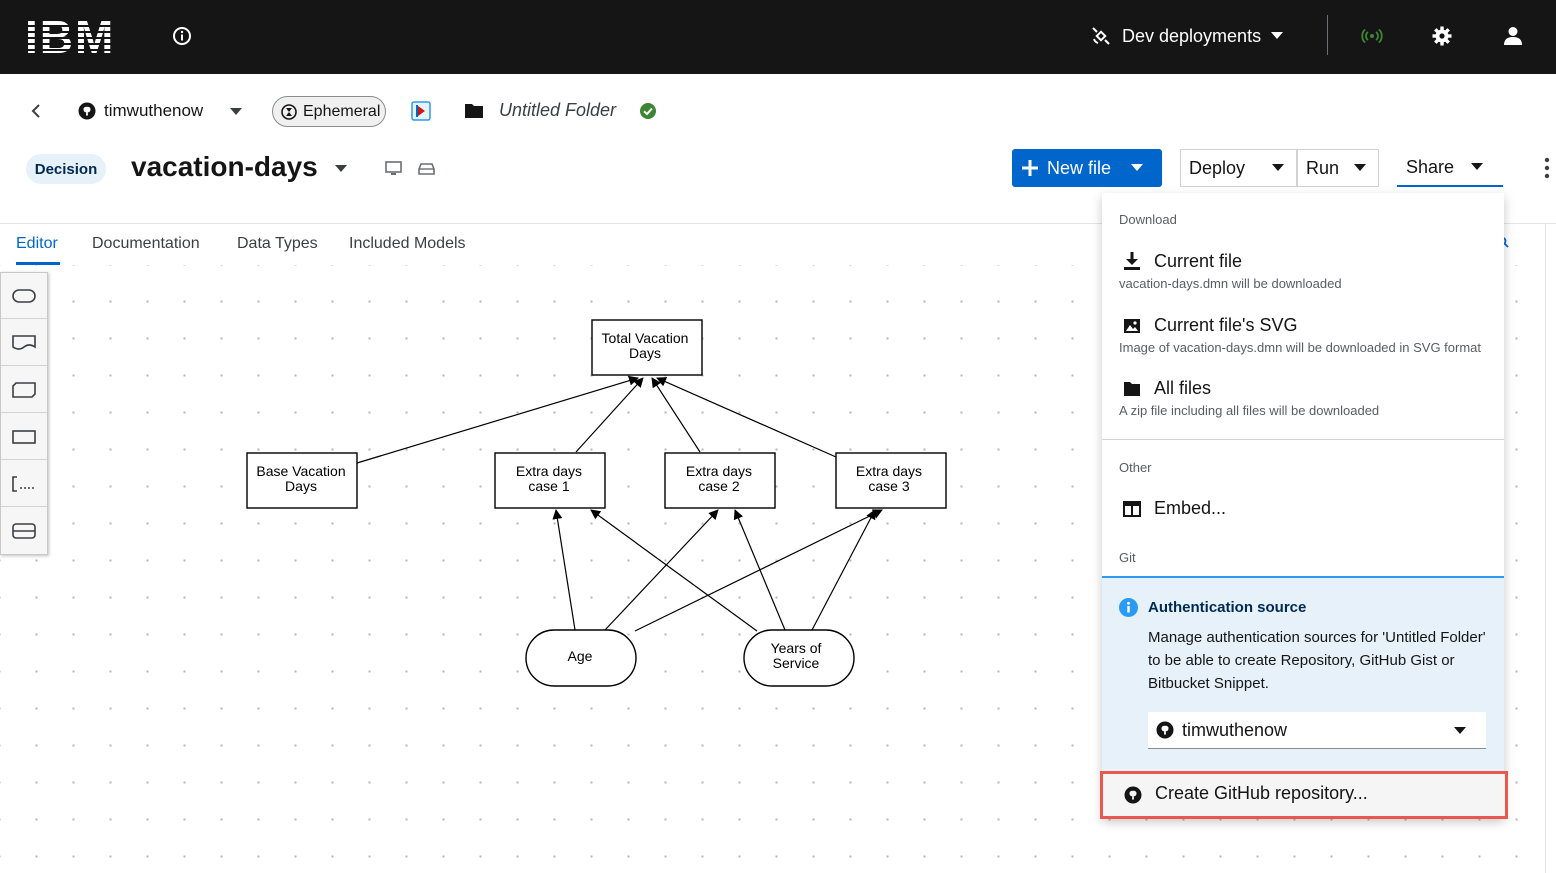 This screenshot has width=1556, height=873. I want to click on node-age: Age, so click(581, 658).